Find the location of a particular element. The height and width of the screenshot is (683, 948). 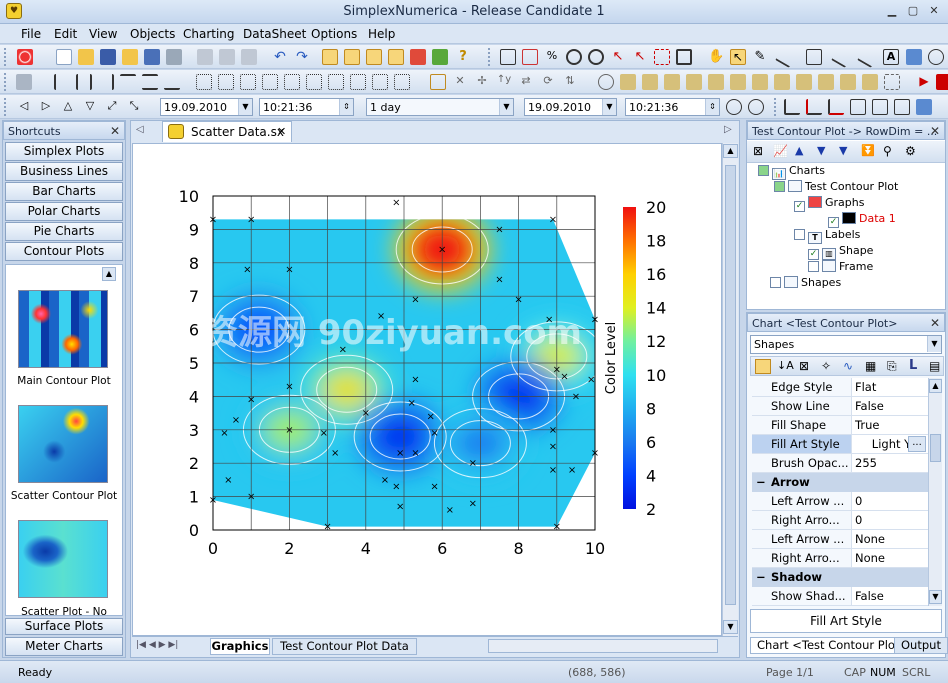

property-row: Brush Opac... 255 is located at coordinates (840, 463).